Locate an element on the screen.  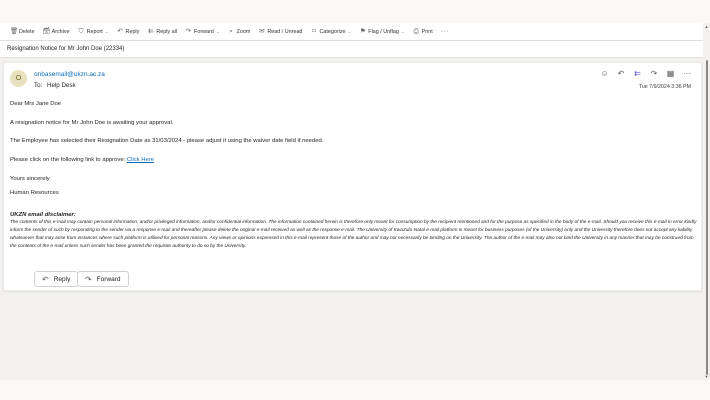
message-date: Tue 7/9/2024 3:36 PM is located at coordinates (664, 87).